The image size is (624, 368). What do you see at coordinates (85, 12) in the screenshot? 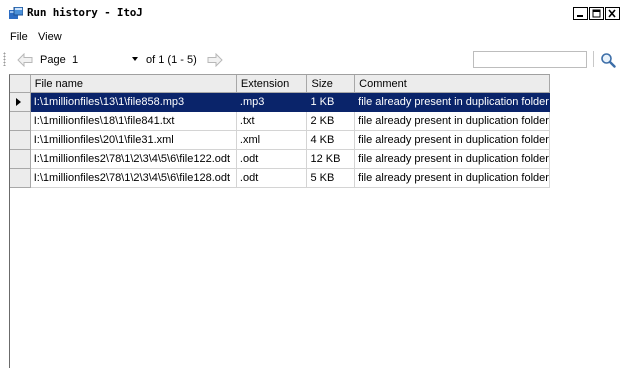
I see `window-title: Run history - ItoJ` at bounding box center [85, 12].